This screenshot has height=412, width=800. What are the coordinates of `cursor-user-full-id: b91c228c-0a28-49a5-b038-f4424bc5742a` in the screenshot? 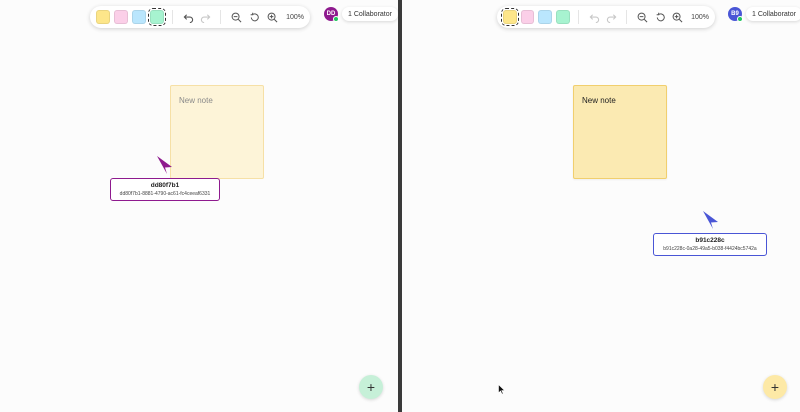 It's located at (710, 249).